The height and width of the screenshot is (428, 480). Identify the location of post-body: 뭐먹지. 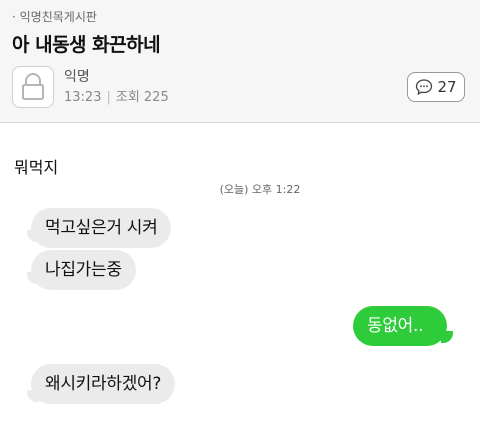
(36, 167).